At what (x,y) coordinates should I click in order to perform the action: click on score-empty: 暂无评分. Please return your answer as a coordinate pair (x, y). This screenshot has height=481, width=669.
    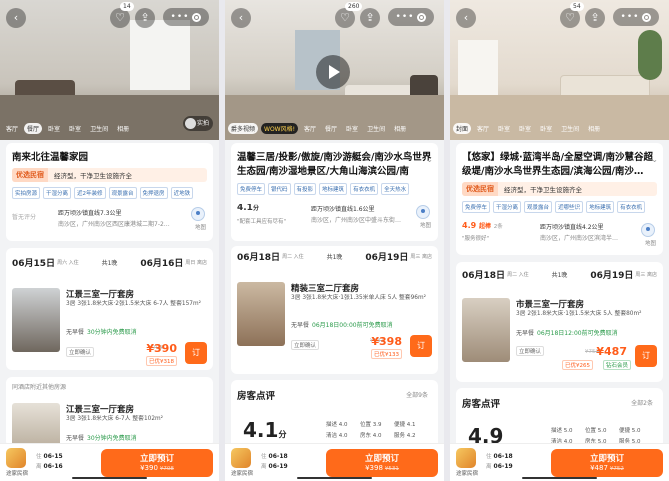
    Looking at the image, I should click on (24, 217).